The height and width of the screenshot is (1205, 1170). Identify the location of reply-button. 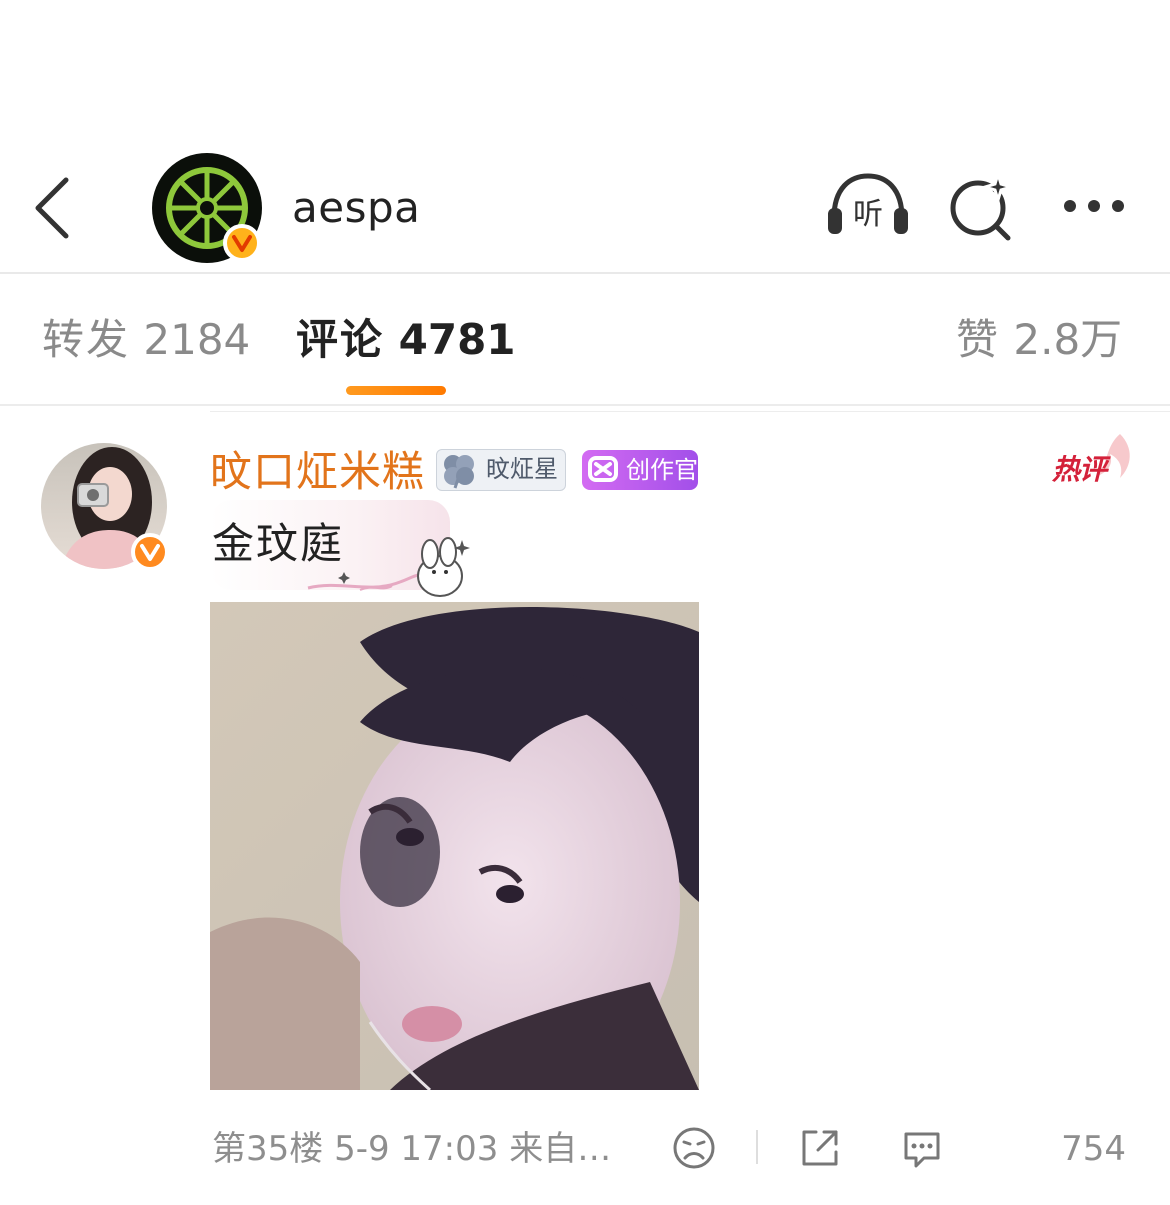
(922, 1148).